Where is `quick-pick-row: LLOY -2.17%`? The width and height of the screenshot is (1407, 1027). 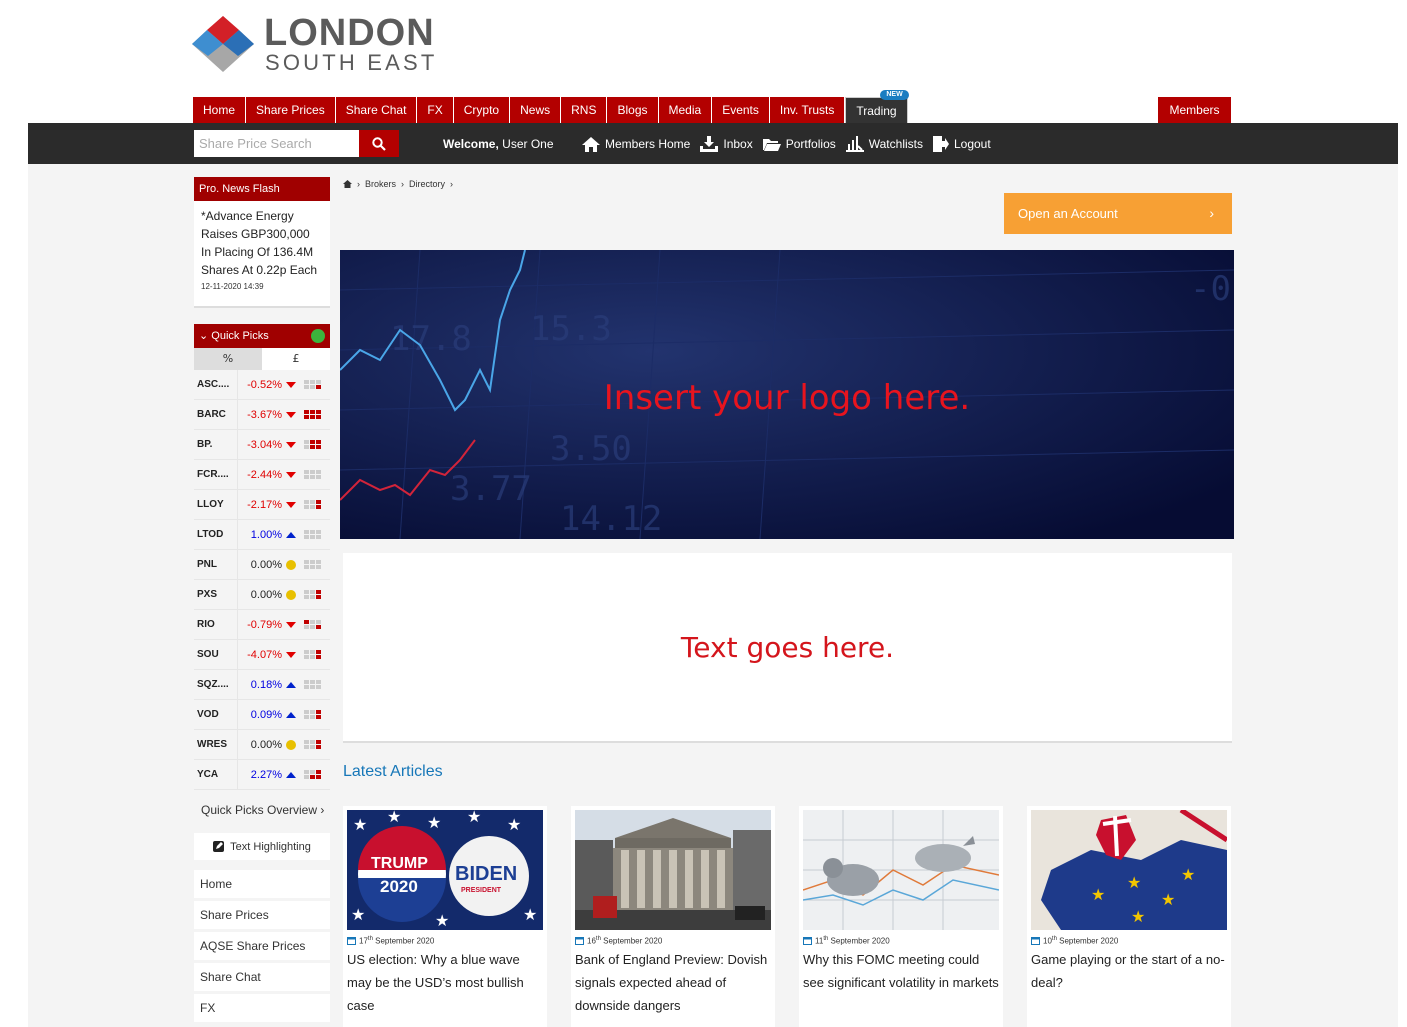 quick-pick-row: LLOY -2.17% is located at coordinates (262, 504).